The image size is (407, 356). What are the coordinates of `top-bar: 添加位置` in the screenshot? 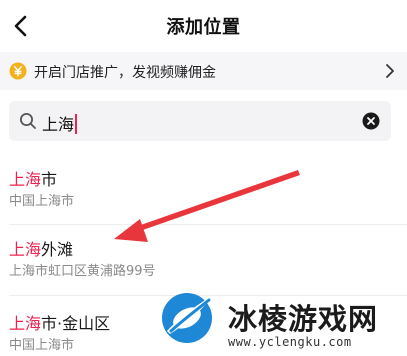 It's located at (203, 26).